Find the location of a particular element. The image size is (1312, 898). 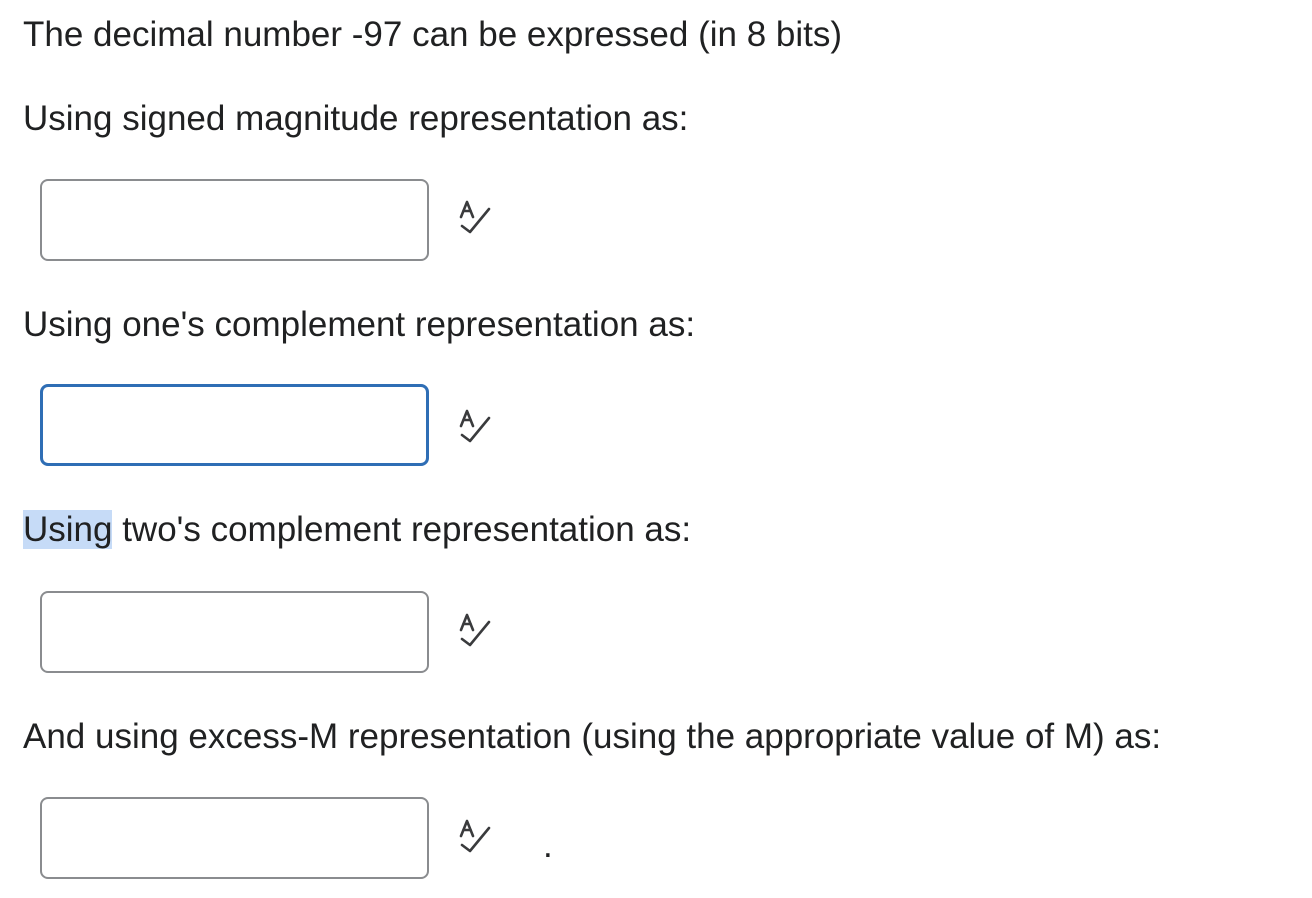

prompt-twos-complement-rest: two's complement representation as: is located at coordinates (402, 529).